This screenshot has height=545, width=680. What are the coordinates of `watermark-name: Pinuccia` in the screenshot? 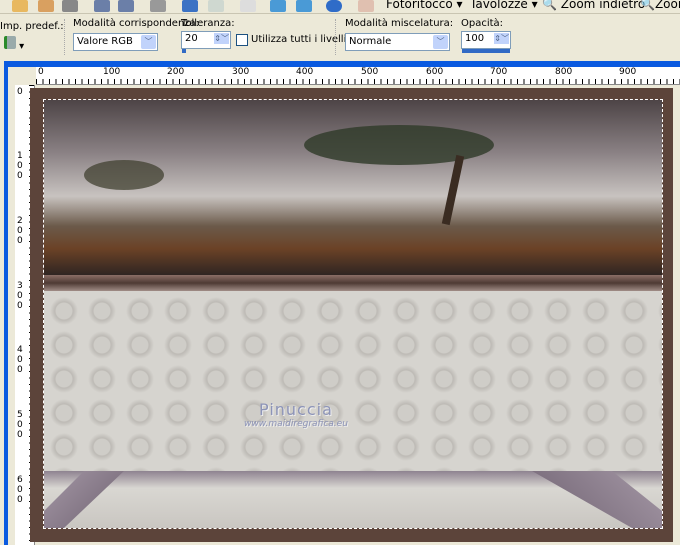 It's located at (296, 409).